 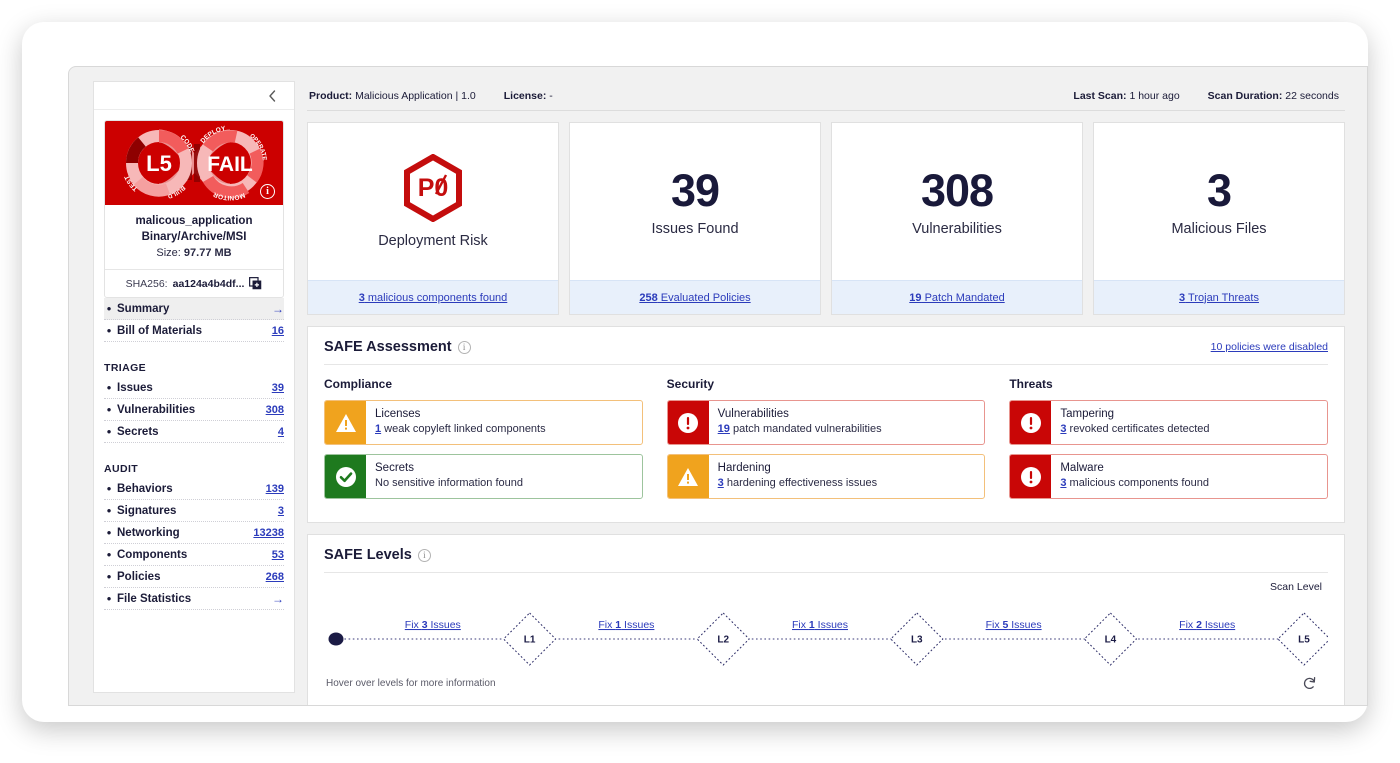 I want to click on assessment-column-title: Threats, so click(x=1031, y=384).